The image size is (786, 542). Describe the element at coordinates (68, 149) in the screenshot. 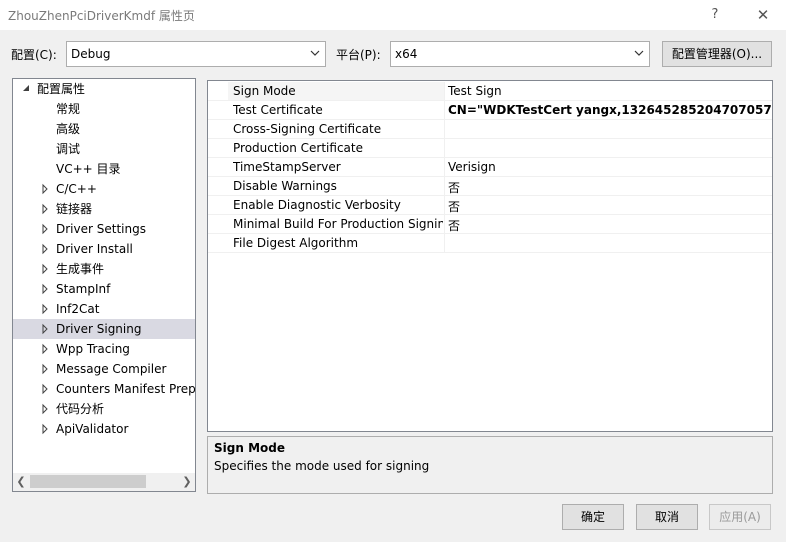

I see `tree-item-label: 调试` at that location.